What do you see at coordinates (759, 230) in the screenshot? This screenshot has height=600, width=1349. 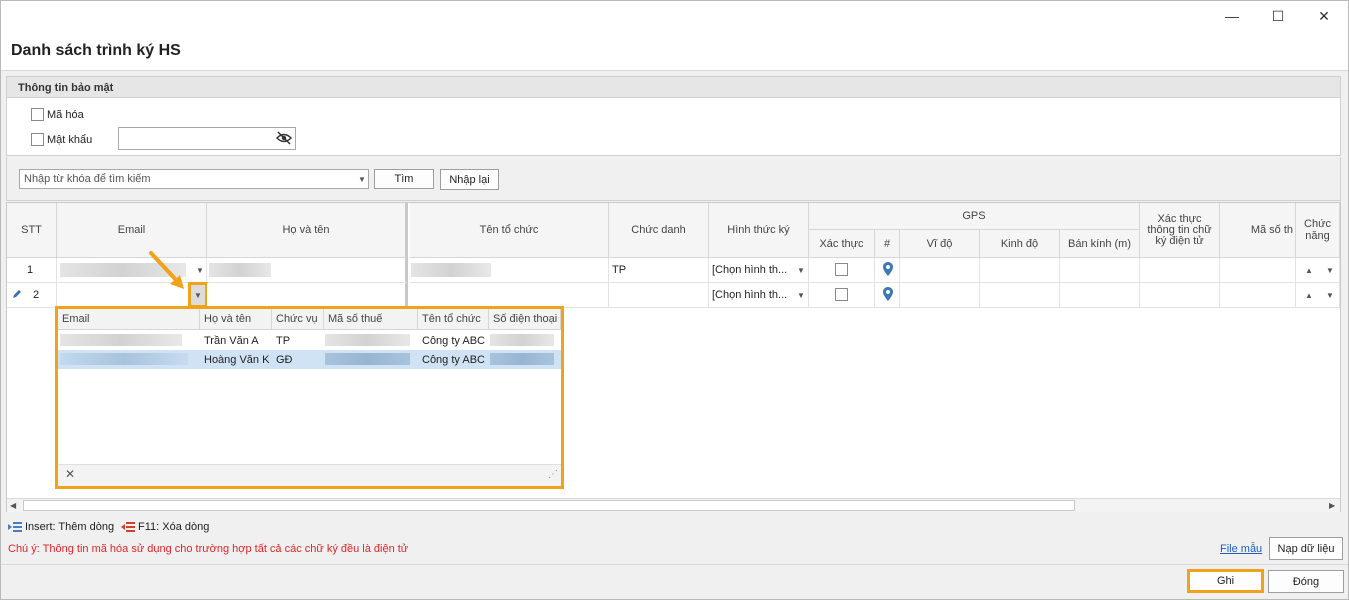 I see `header-sign-type: Hình thức ký` at bounding box center [759, 230].